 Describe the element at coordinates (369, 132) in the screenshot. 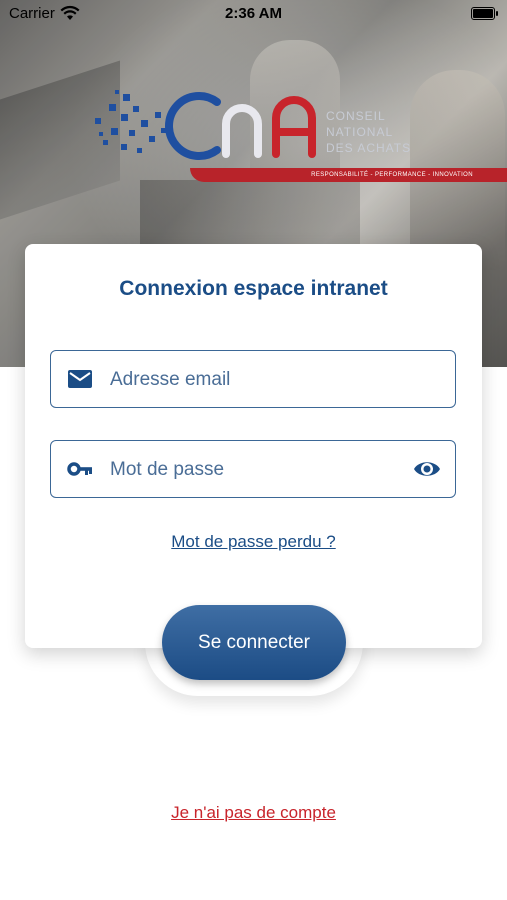

I see `logo-name: CONSEIL NATIONAL DES ACHATS` at that location.